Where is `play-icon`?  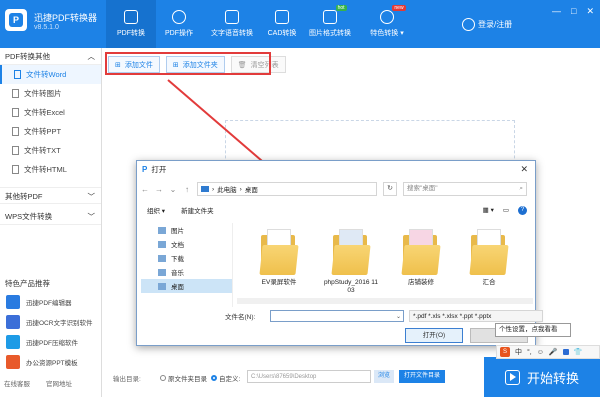
play-icon is located at coordinates (512, 377).